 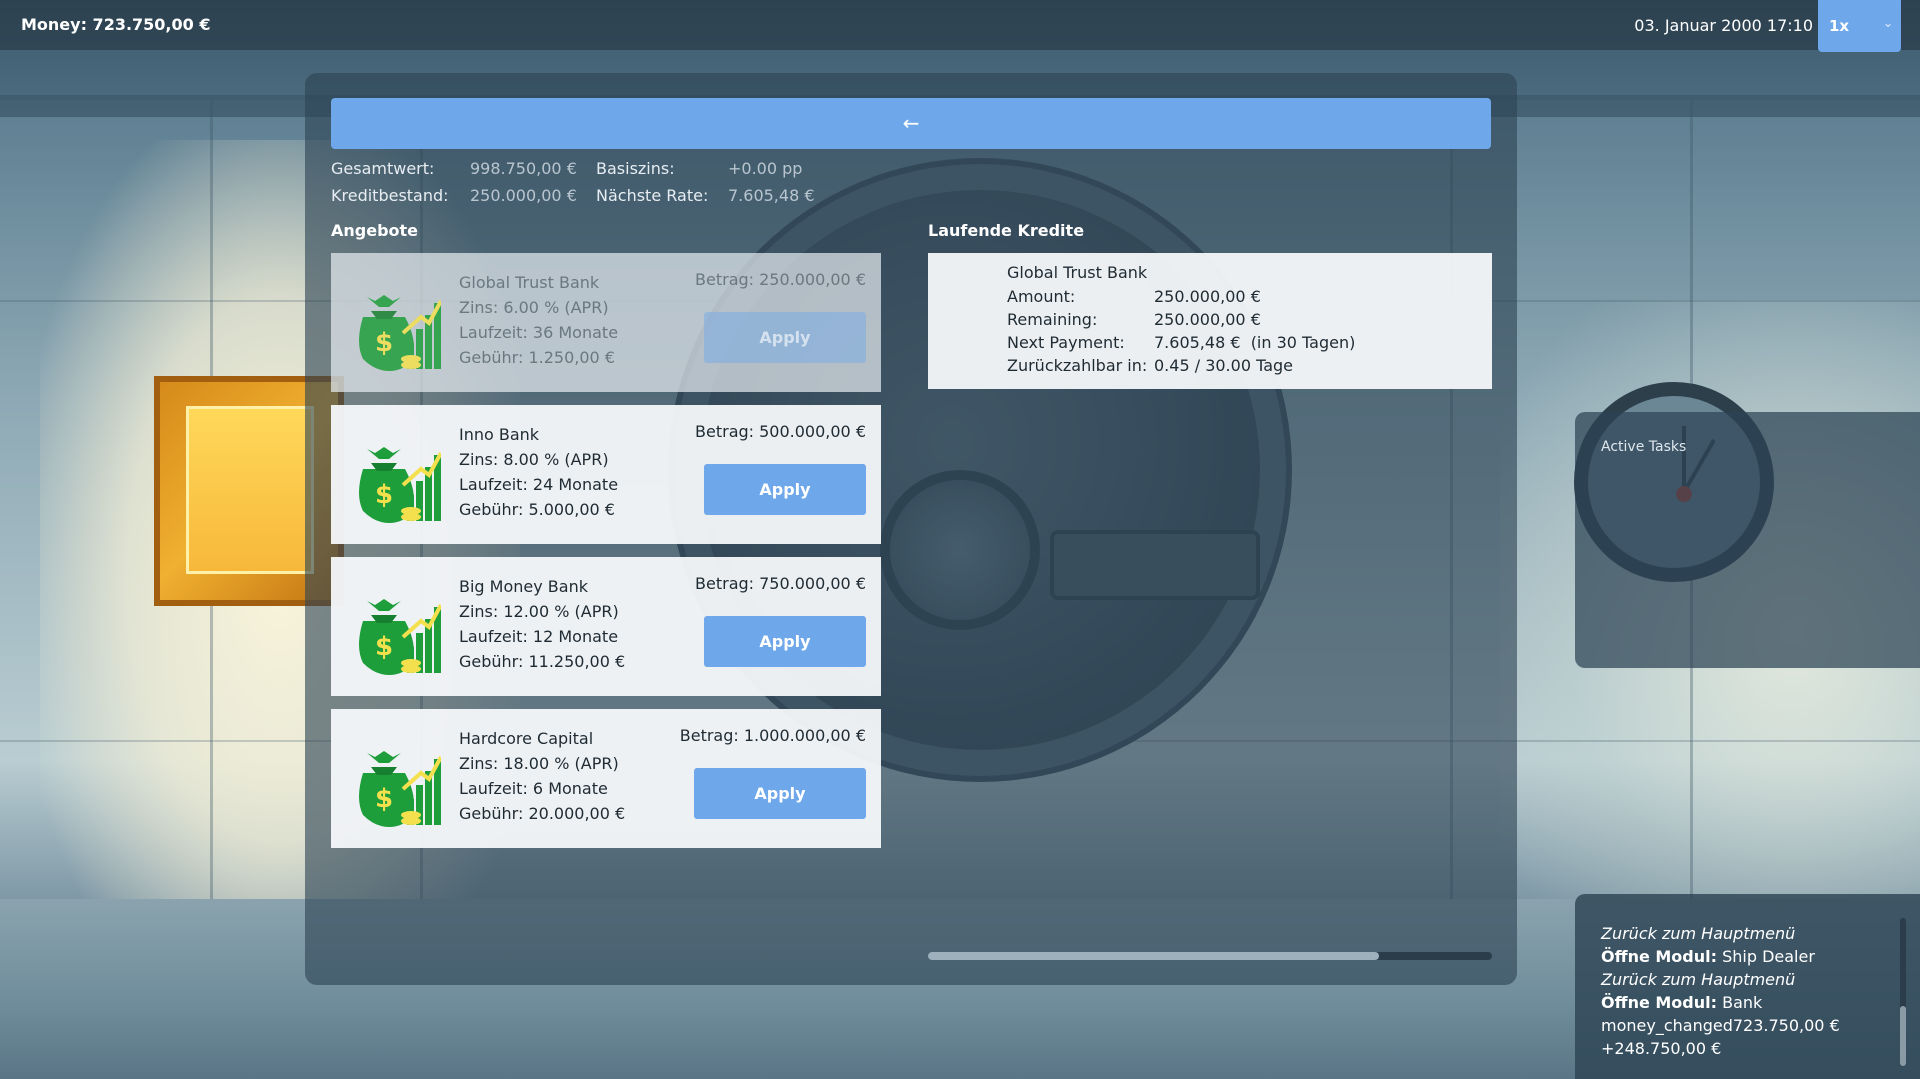 What do you see at coordinates (537, 509) in the screenshot?
I see `offer-fee: Gebühr: 5.000,00 €` at bounding box center [537, 509].